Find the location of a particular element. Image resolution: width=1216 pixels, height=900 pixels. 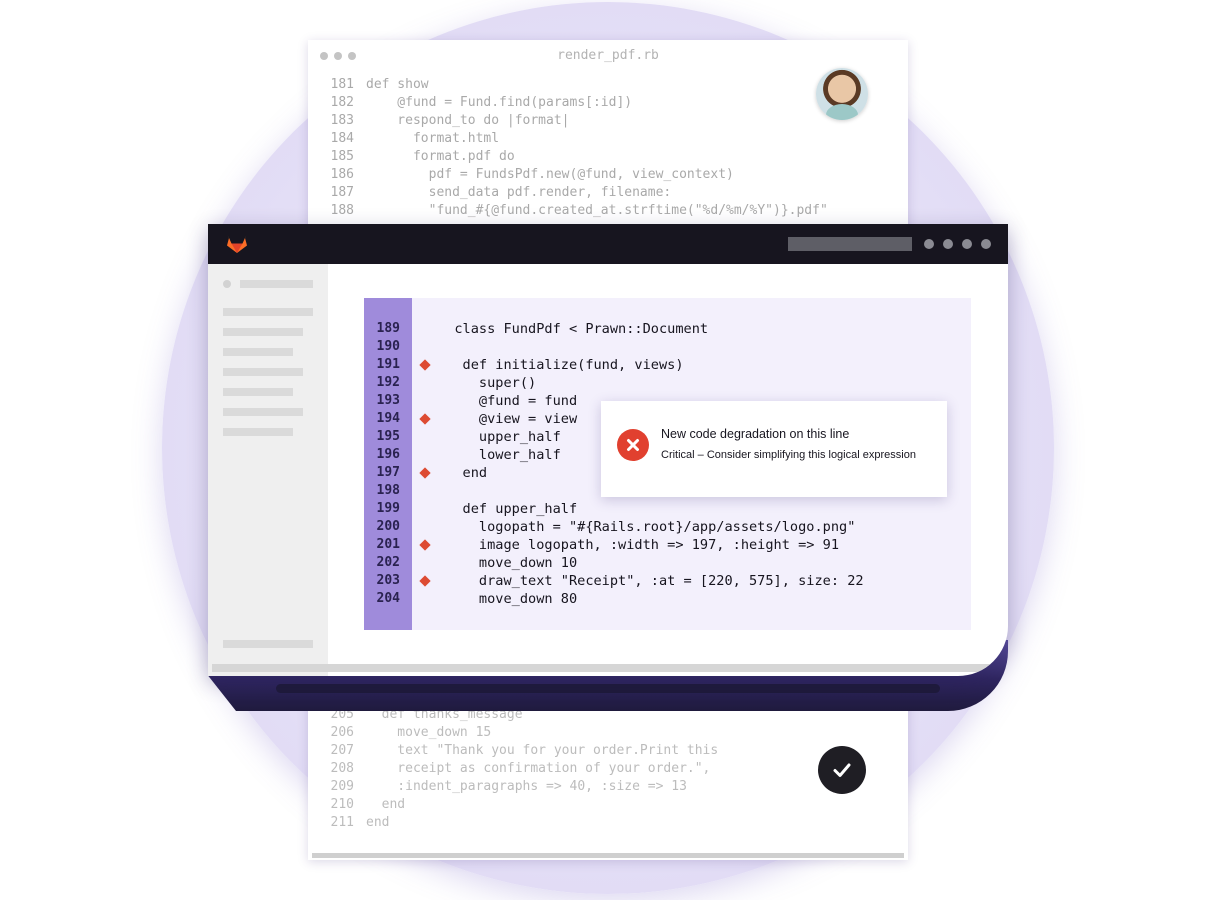

user-avatar is located at coordinates (842, 94).